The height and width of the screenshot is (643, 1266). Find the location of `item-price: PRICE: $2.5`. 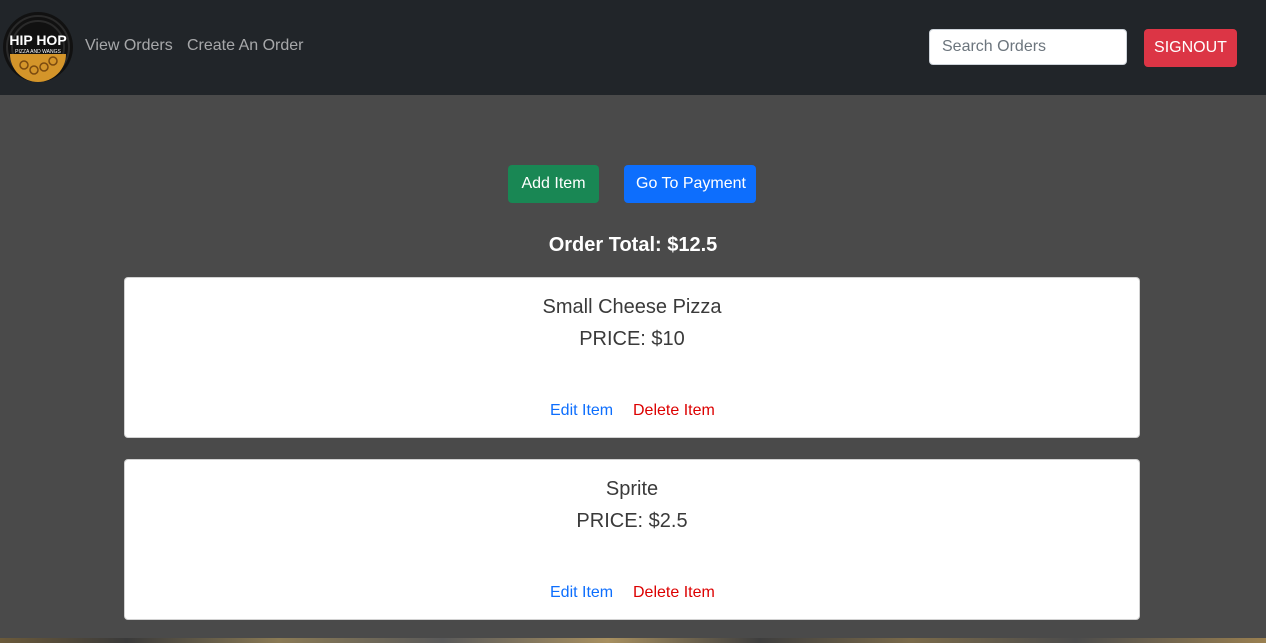

item-price: PRICE: $2.5 is located at coordinates (632, 521).